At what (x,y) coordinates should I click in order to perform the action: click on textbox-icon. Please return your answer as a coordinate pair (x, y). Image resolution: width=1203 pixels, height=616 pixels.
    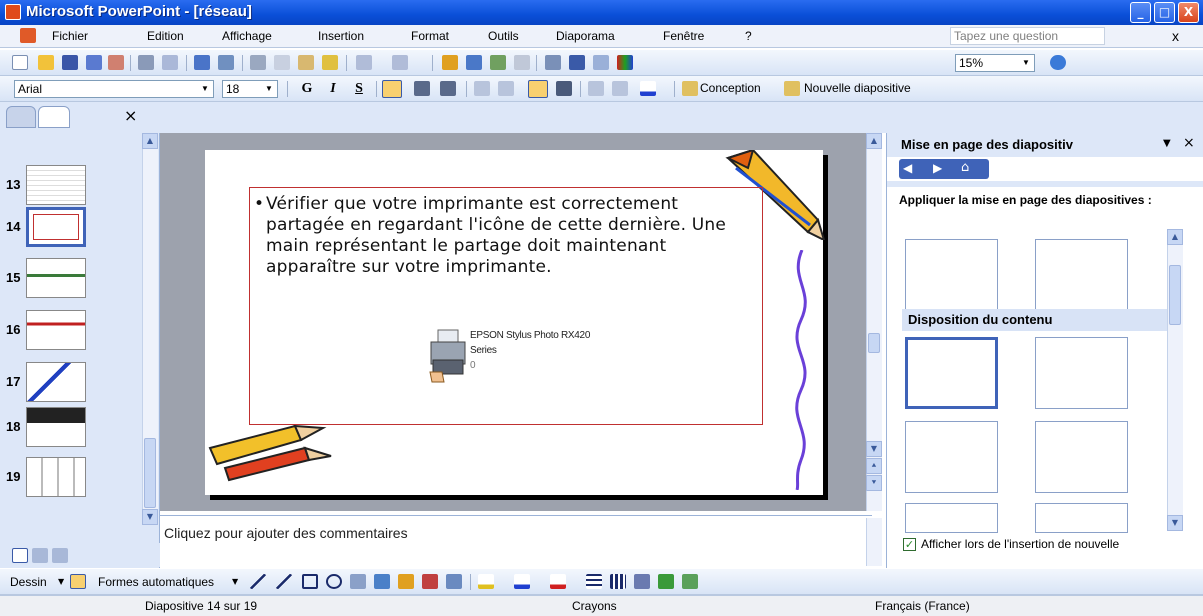
    Looking at the image, I should click on (358, 581).